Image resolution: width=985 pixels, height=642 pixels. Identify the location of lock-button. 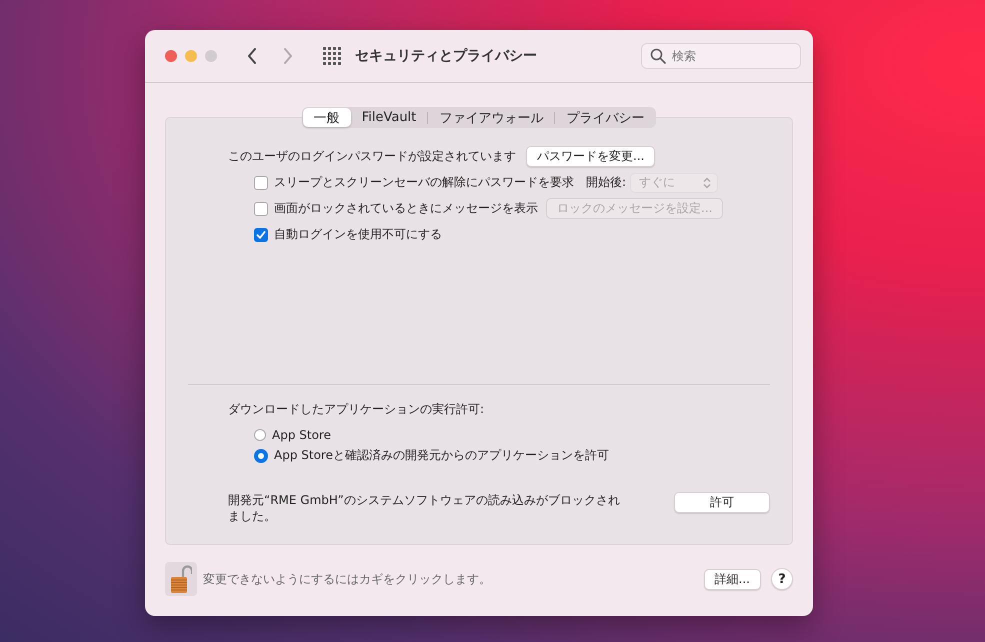
(181, 579).